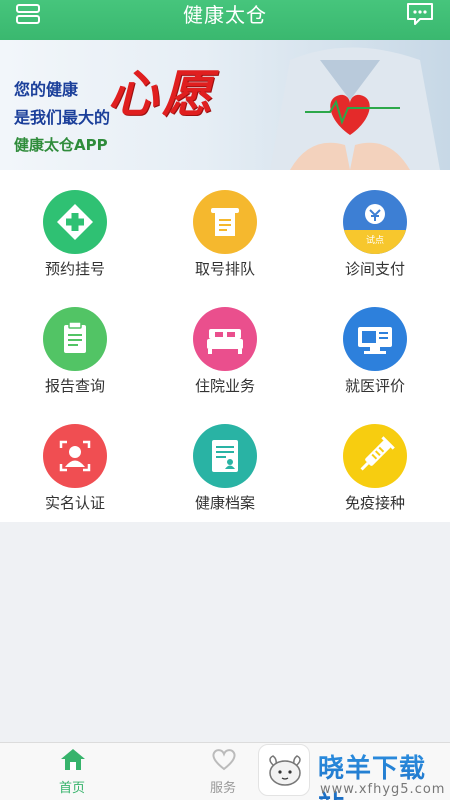  What do you see at coordinates (374, 386) in the screenshot?
I see `service-label: 就医评价` at bounding box center [374, 386].